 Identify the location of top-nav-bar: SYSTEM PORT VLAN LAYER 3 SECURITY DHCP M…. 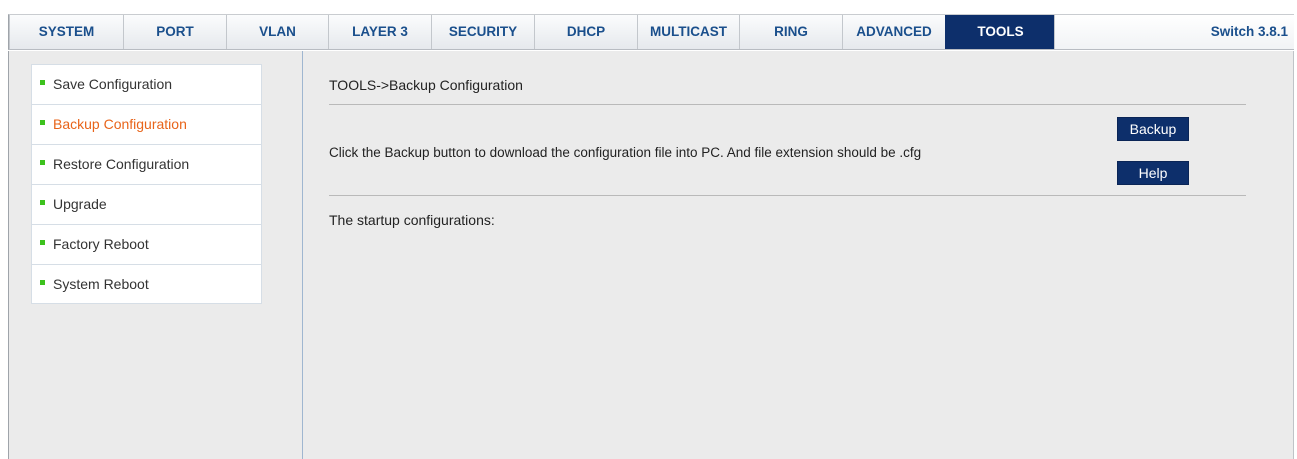
(651, 32).